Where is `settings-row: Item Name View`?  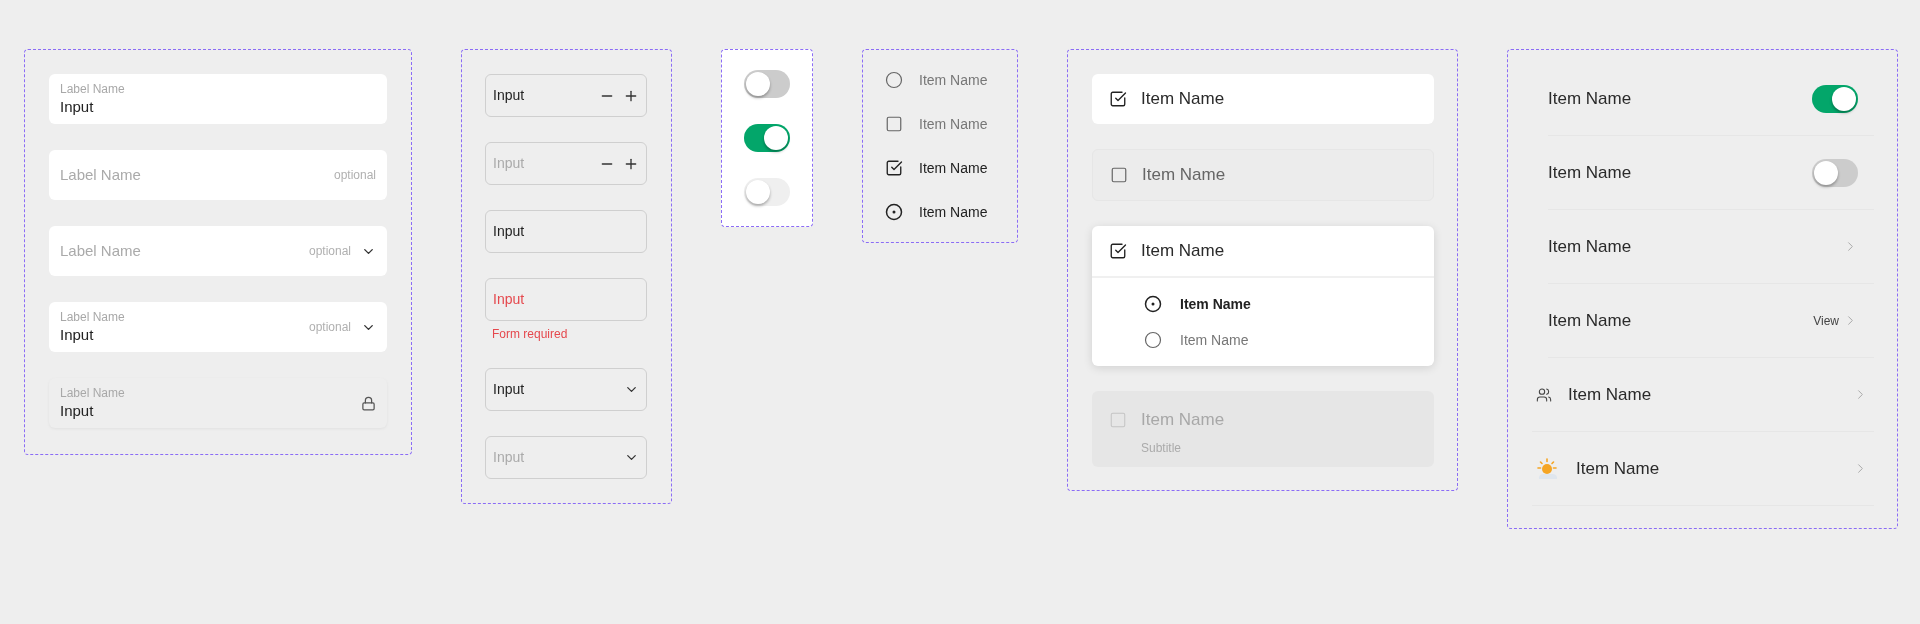 settings-row: Item Name View is located at coordinates (1711, 321).